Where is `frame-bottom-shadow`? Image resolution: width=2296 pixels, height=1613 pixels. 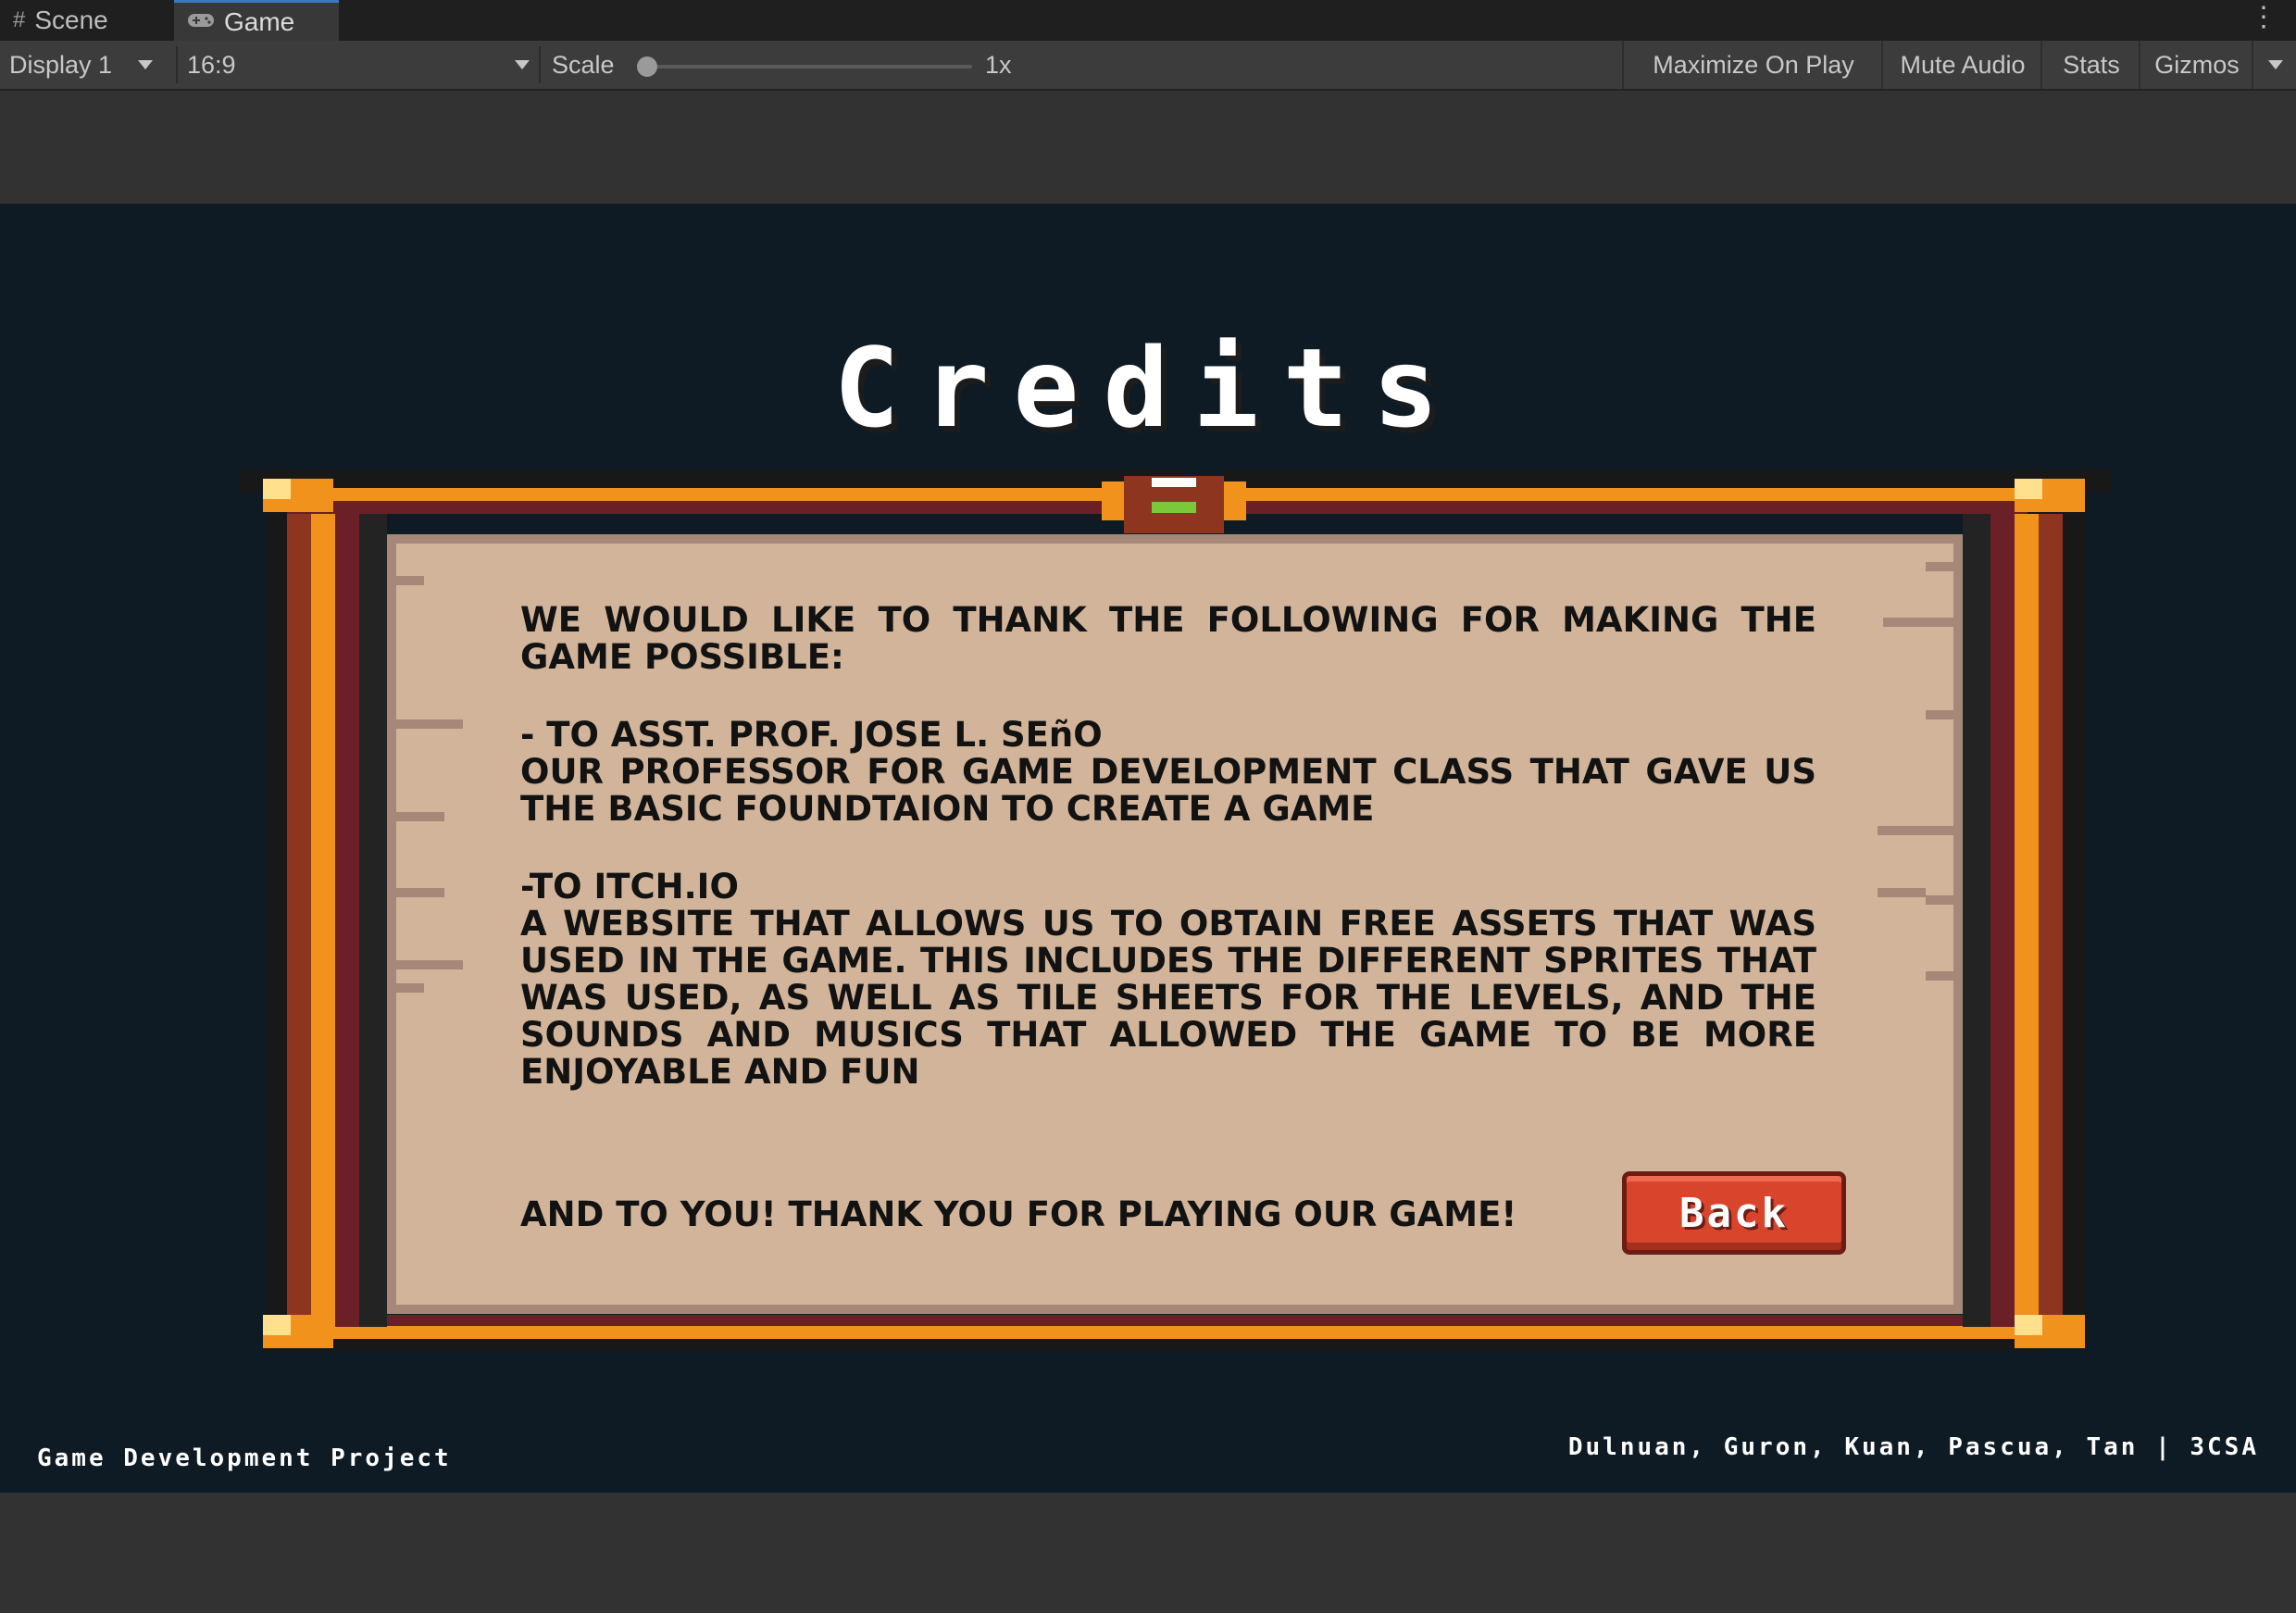
frame-bottom-shadow is located at coordinates (1155, 1346).